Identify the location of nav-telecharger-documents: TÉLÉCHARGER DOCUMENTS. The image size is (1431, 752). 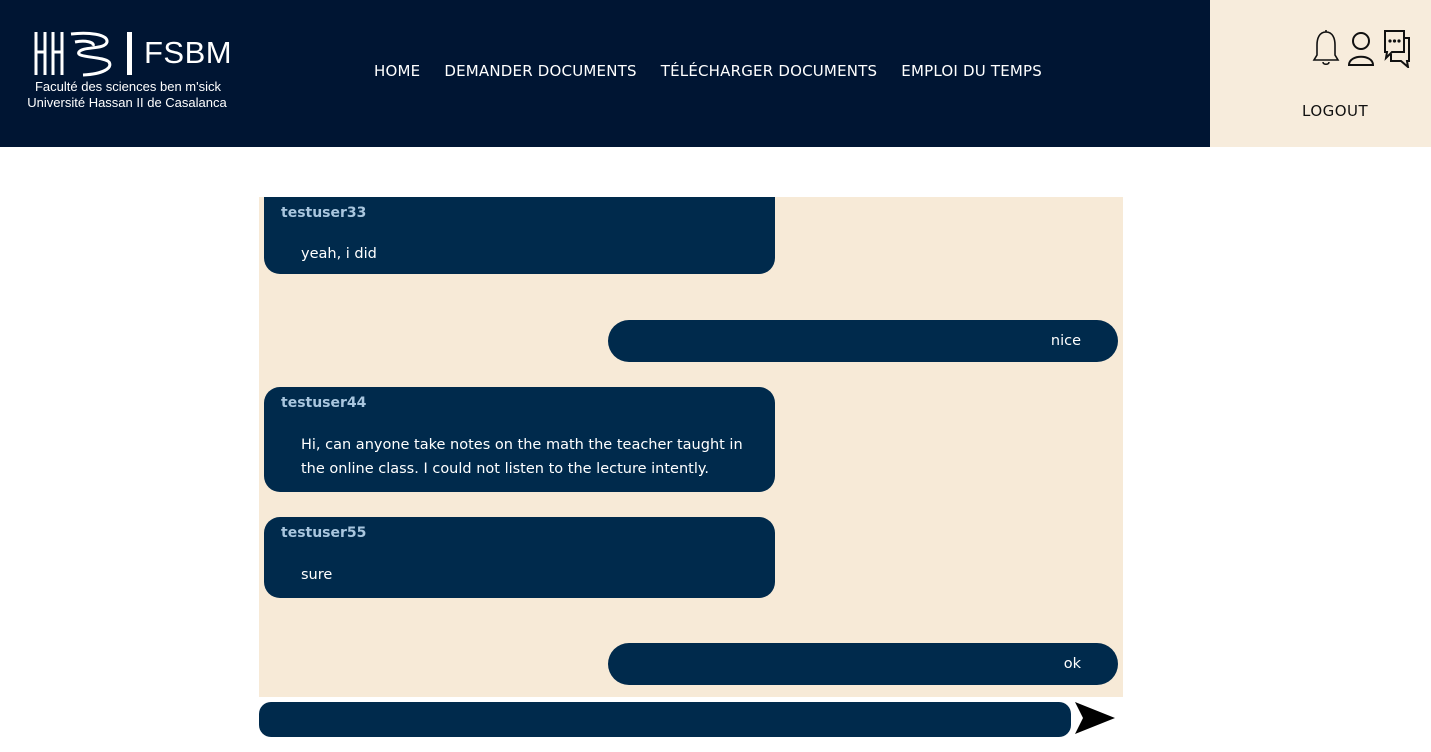
(769, 71).